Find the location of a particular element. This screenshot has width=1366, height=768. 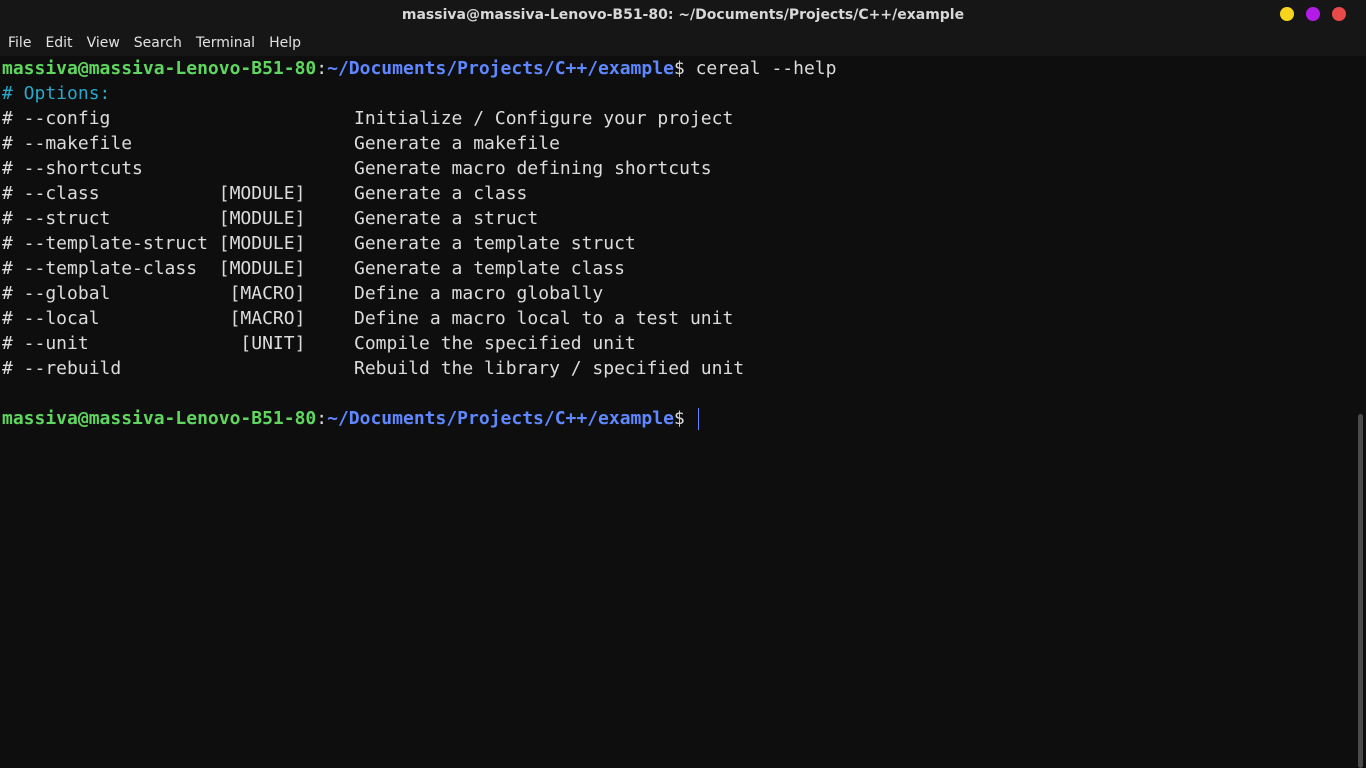

menu-bar: File Edit View Search Terminal Help is located at coordinates (683, 43).